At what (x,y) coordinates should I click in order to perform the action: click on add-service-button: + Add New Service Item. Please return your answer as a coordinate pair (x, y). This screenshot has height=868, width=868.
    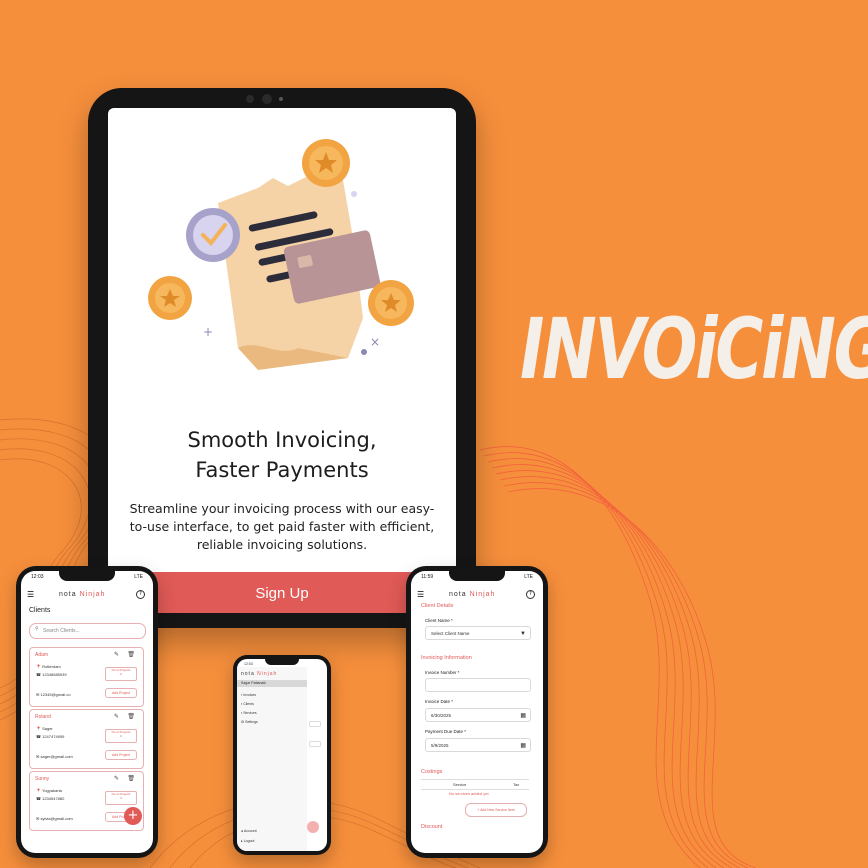
    Looking at the image, I should click on (496, 810).